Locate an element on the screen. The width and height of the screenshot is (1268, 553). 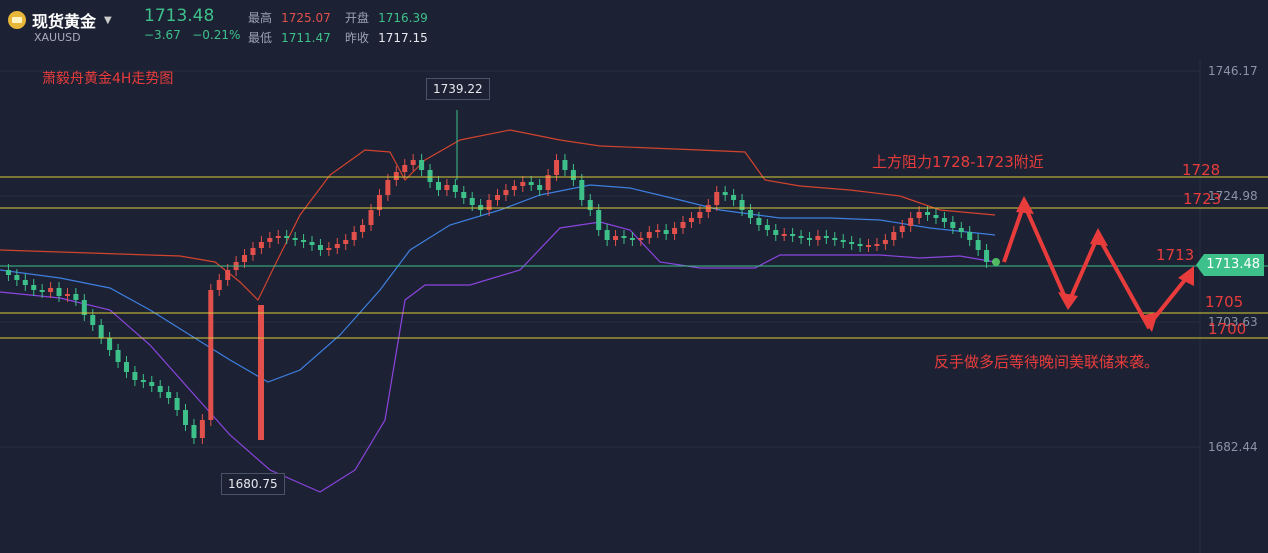
projection-zigzag is located at coordinates (1096, 264).